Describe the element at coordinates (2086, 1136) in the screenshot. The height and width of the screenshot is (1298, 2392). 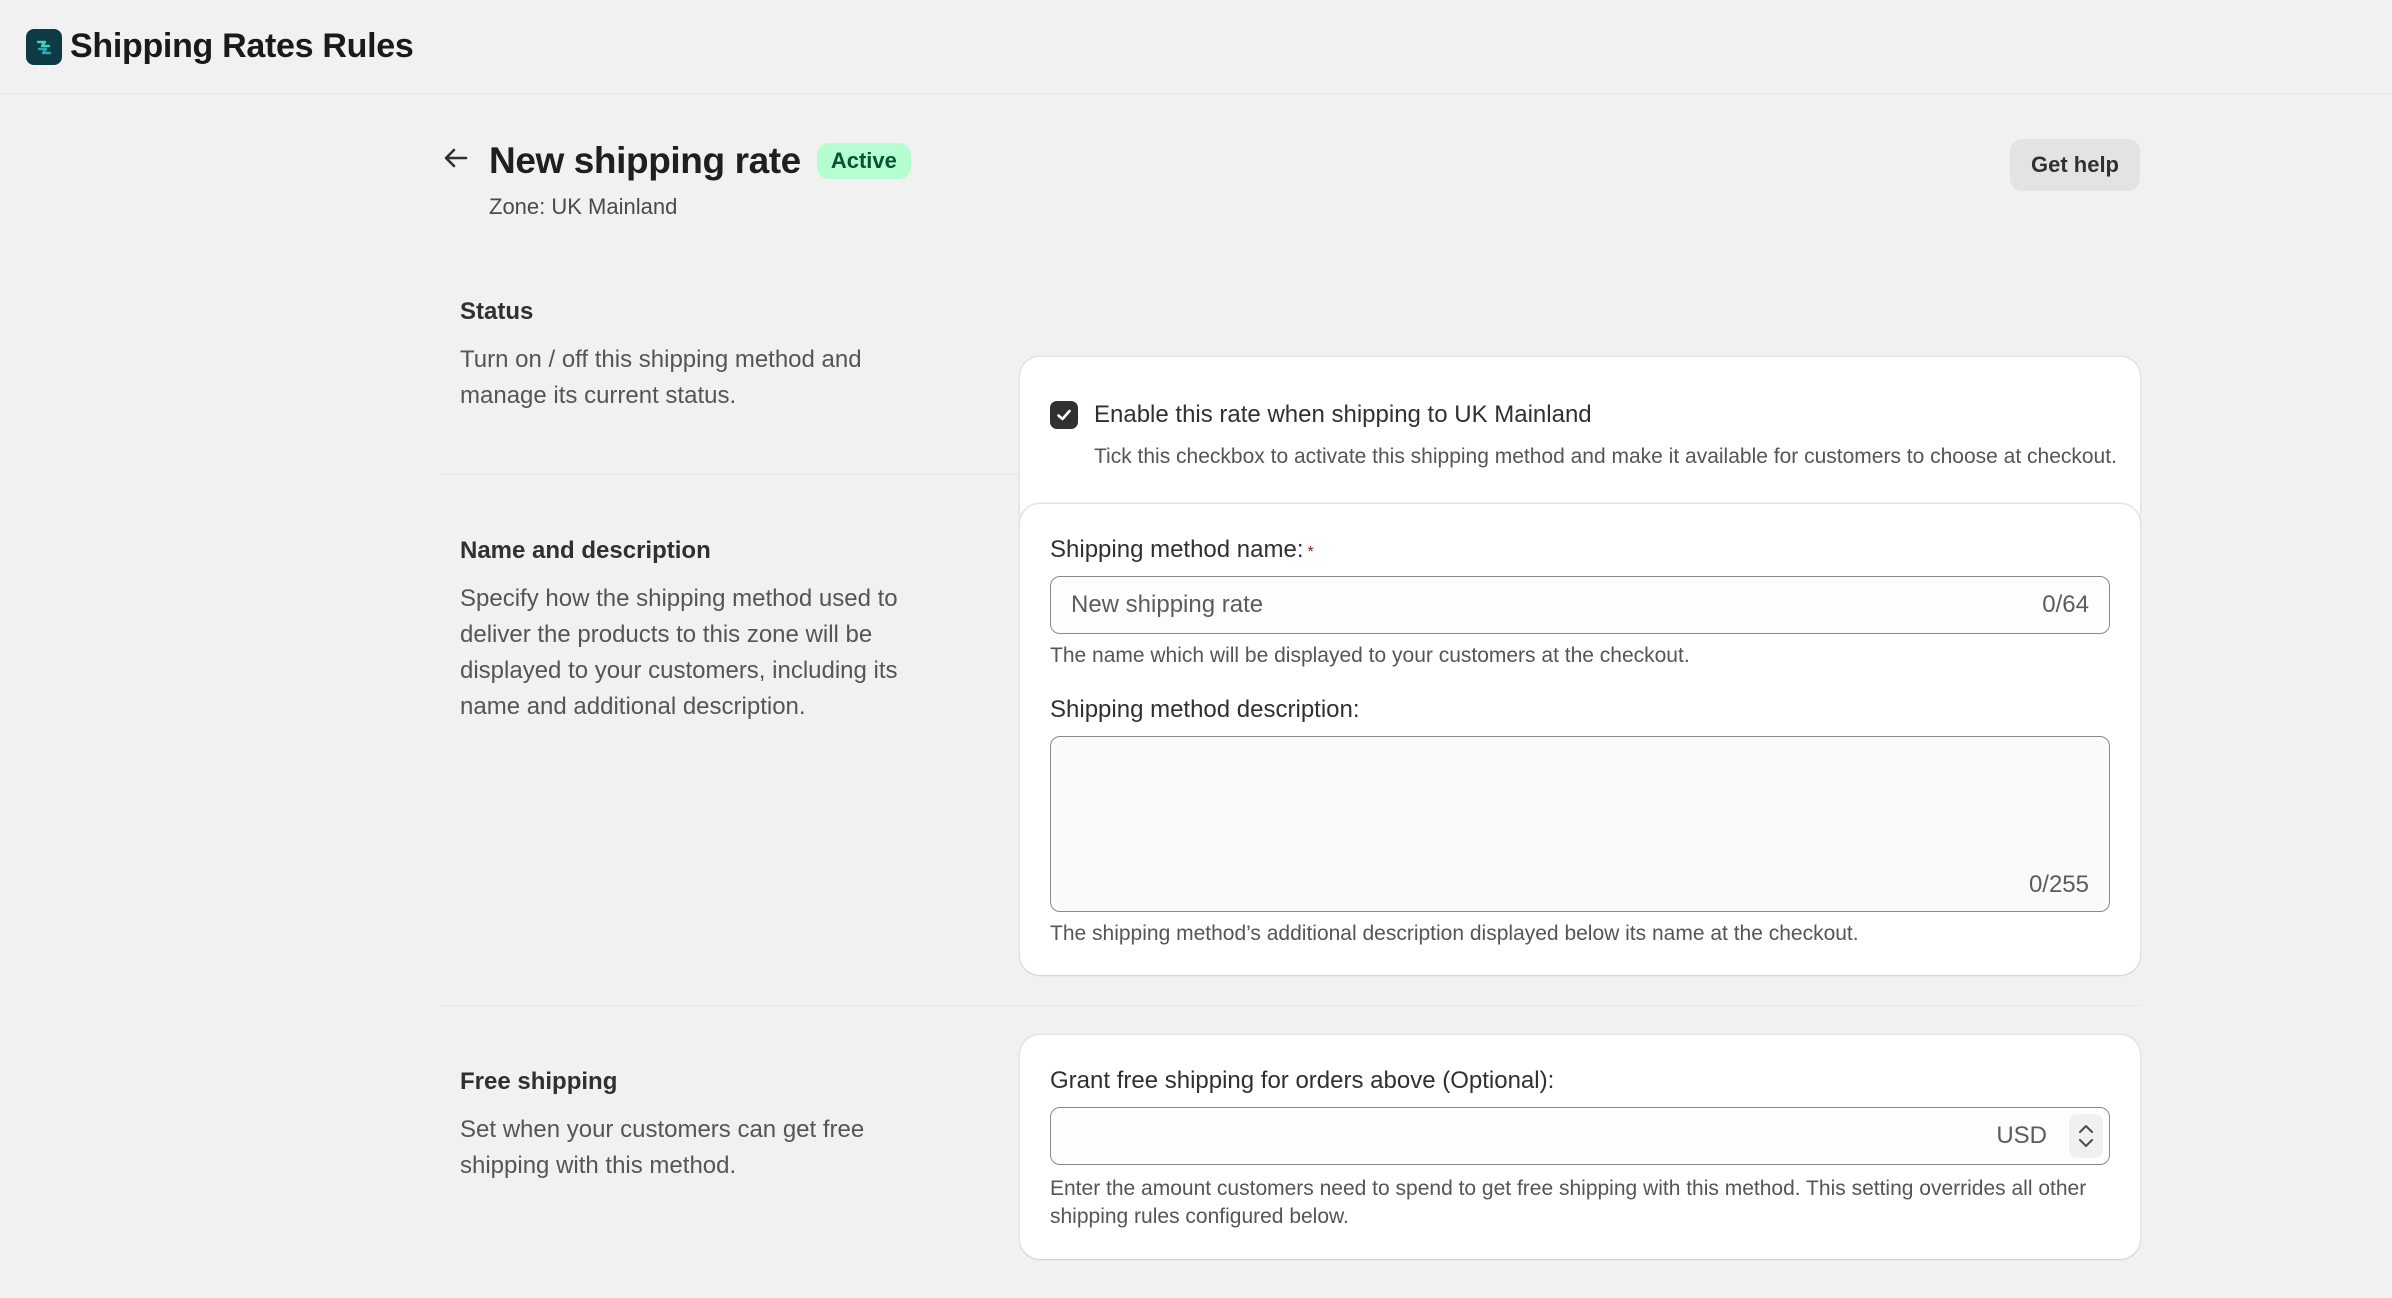
I see `amount-stepper` at that location.